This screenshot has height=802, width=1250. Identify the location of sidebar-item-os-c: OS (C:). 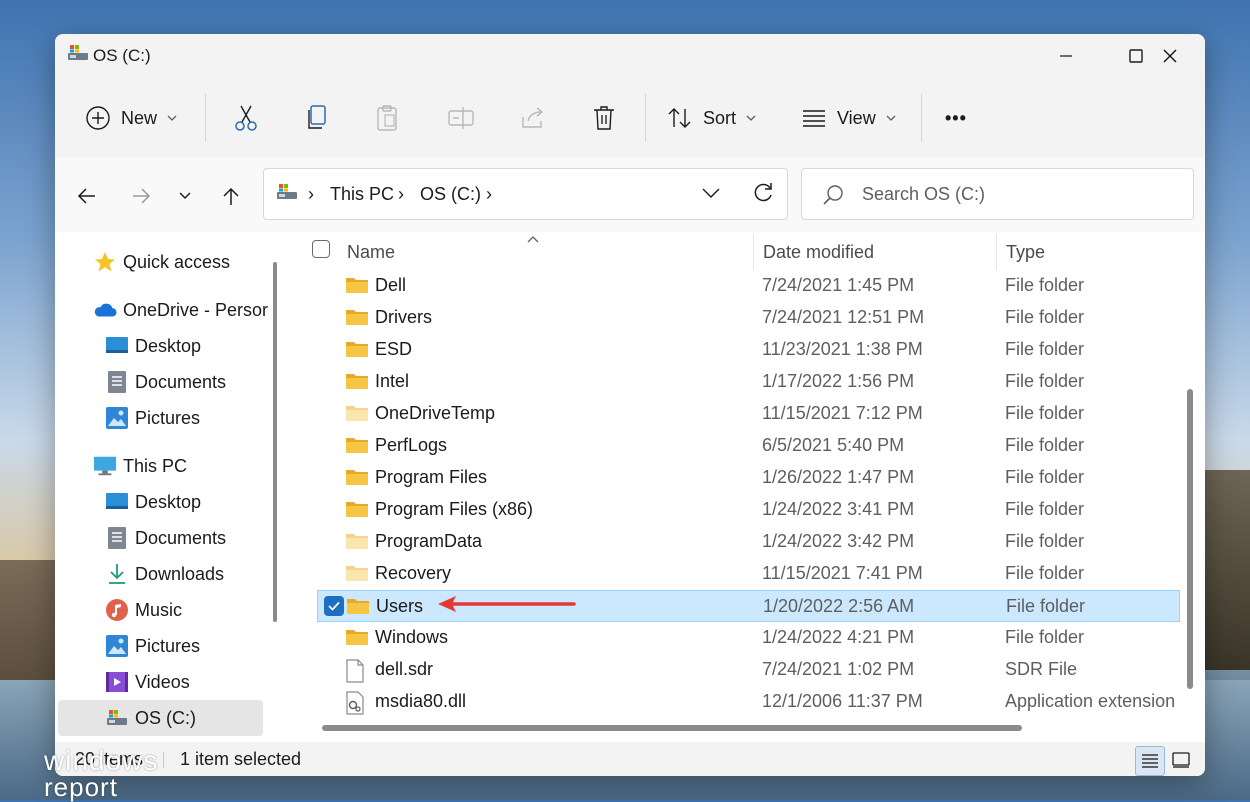
(150, 718).